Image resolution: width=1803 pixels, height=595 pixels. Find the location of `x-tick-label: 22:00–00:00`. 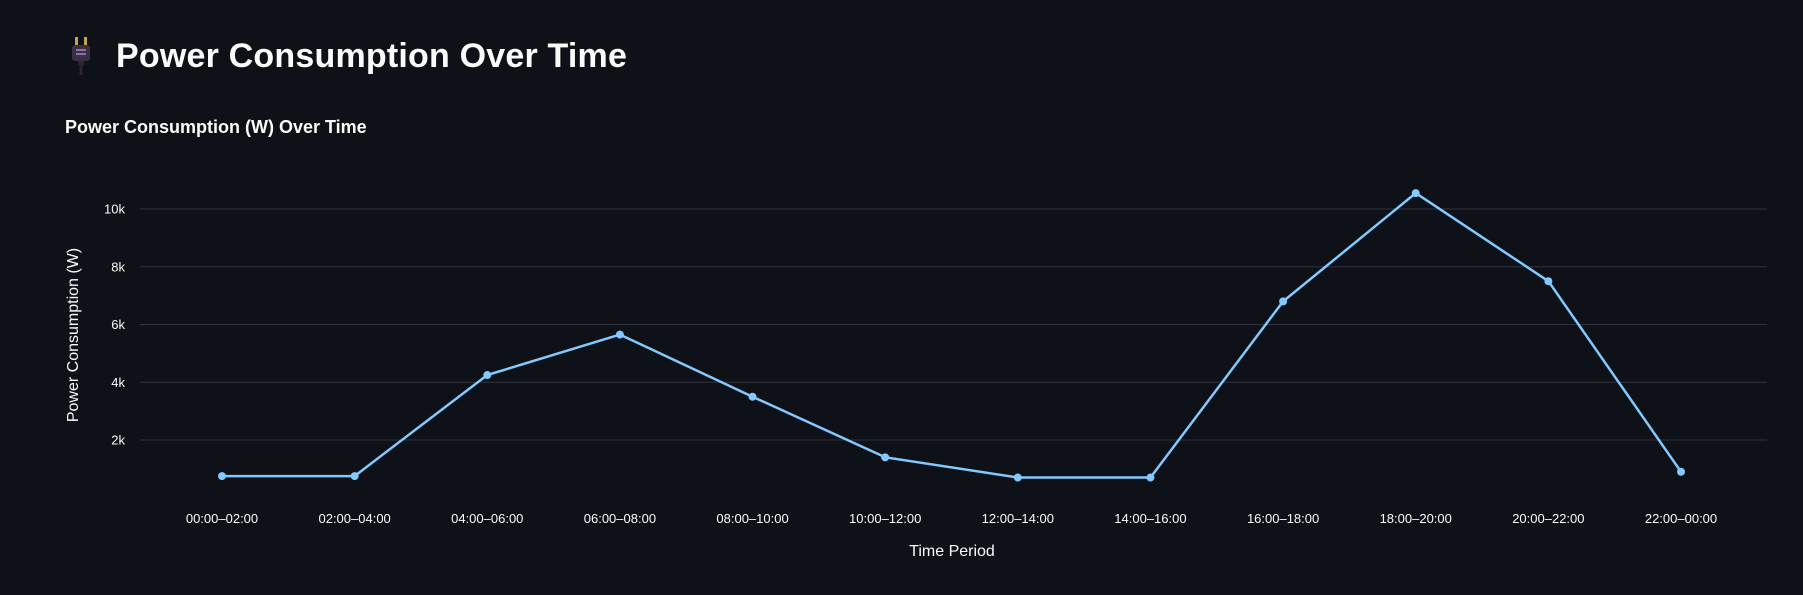

x-tick-label: 22:00–00:00 is located at coordinates (1681, 518).